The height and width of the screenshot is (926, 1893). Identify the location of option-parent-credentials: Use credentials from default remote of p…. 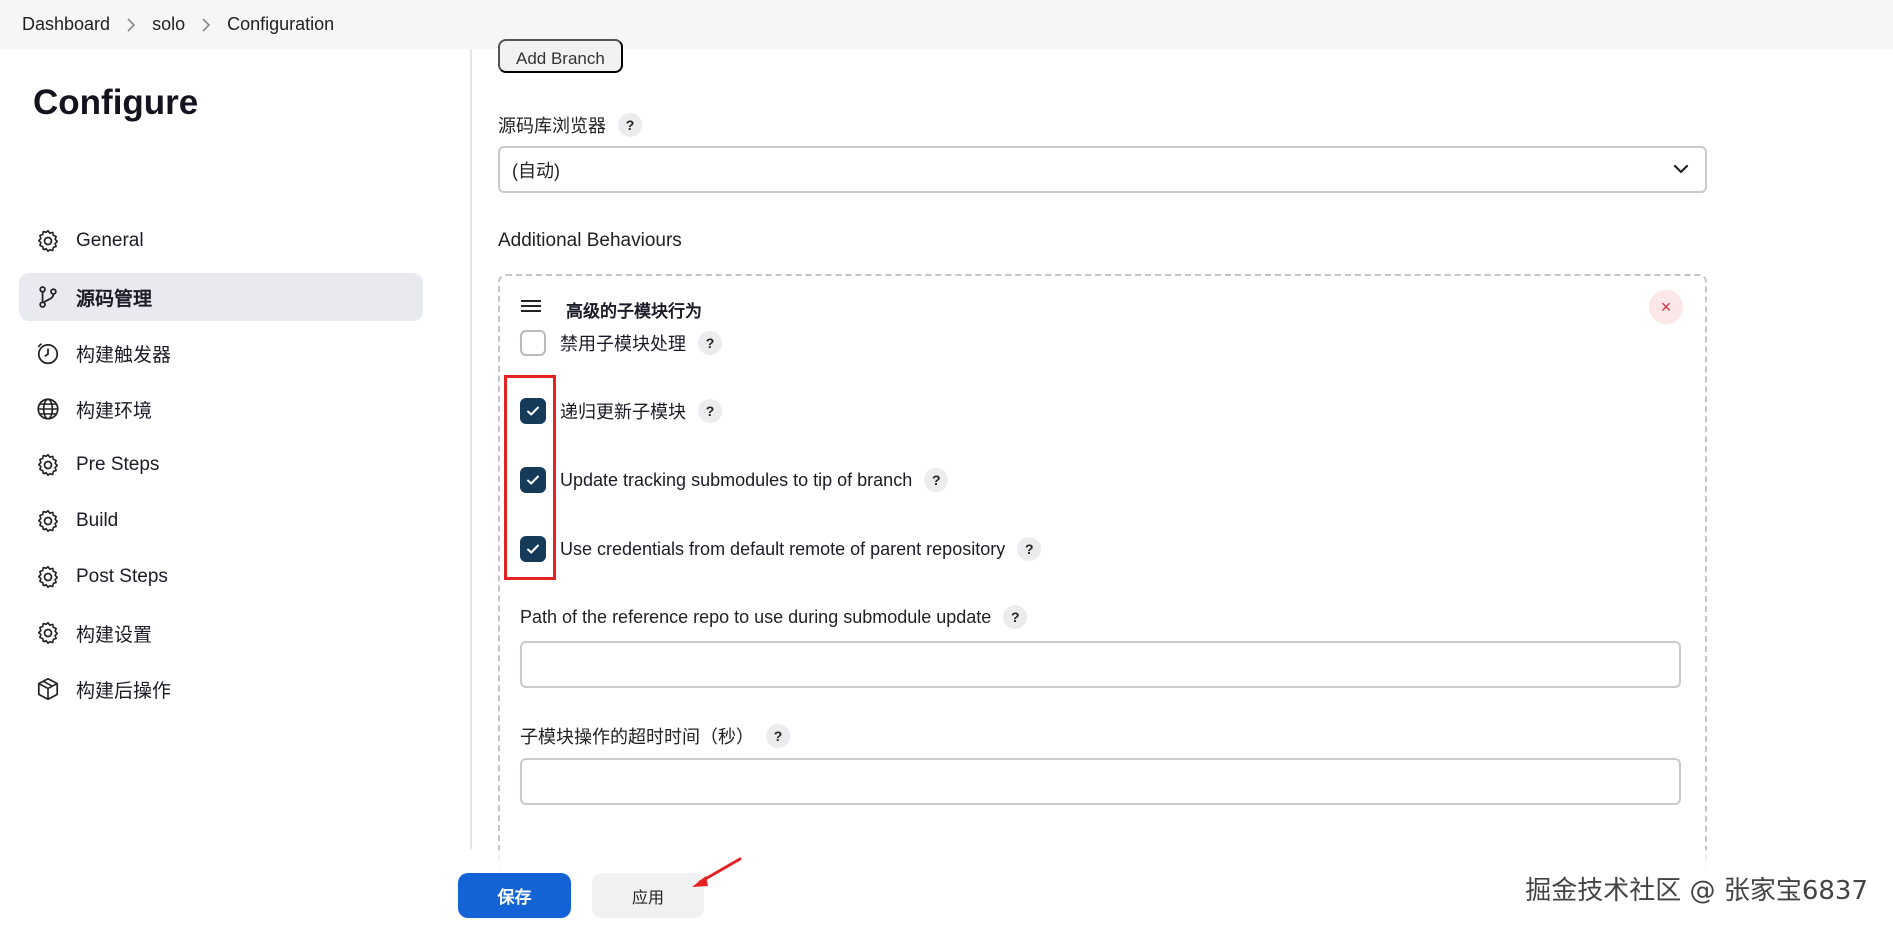
(781, 549).